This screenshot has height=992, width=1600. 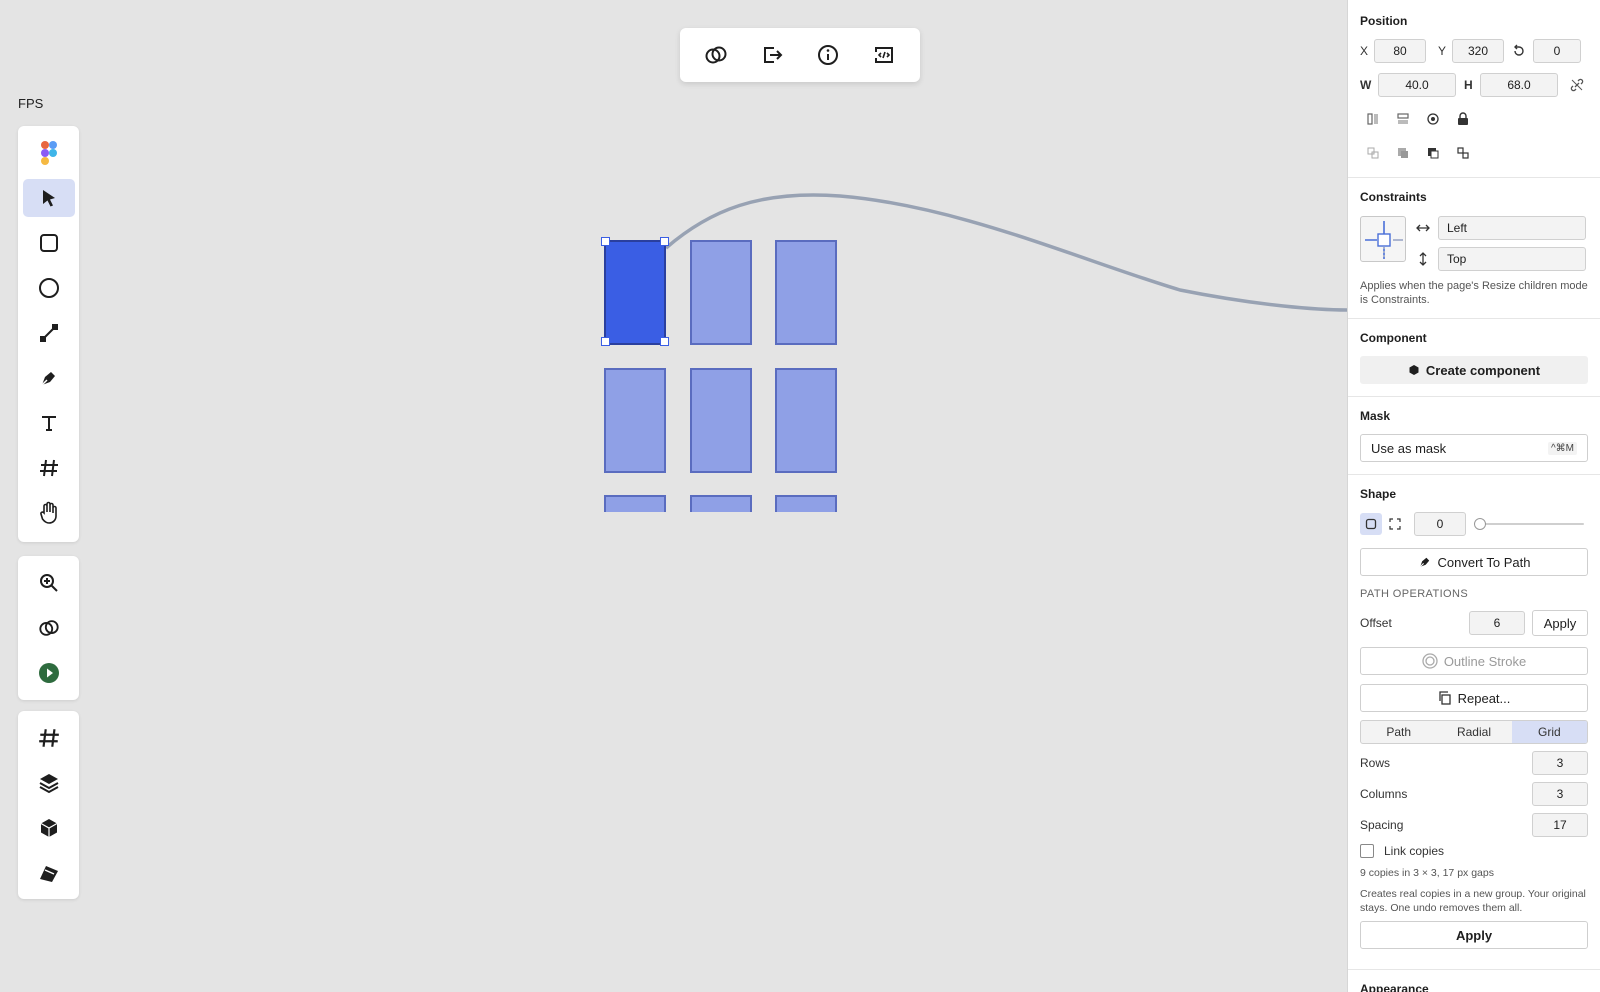 I want to click on corner-radius-uniform-icon, so click(x=1371, y=524).